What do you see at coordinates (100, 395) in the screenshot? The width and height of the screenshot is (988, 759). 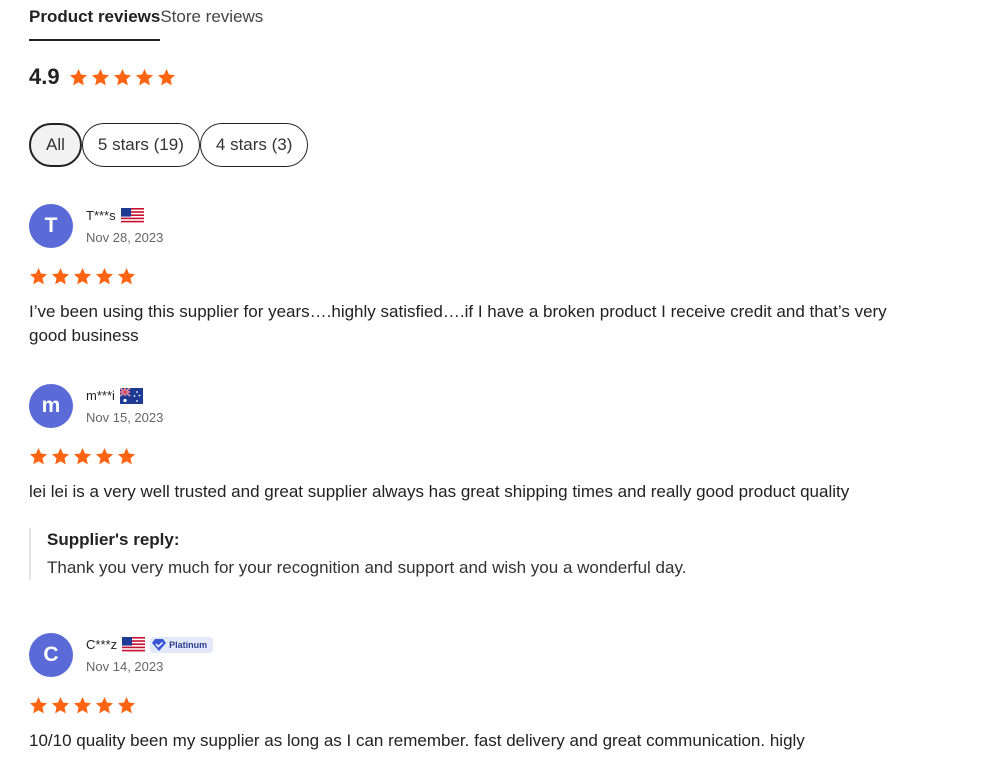 I see `reviewer-name: m***i` at bounding box center [100, 395].